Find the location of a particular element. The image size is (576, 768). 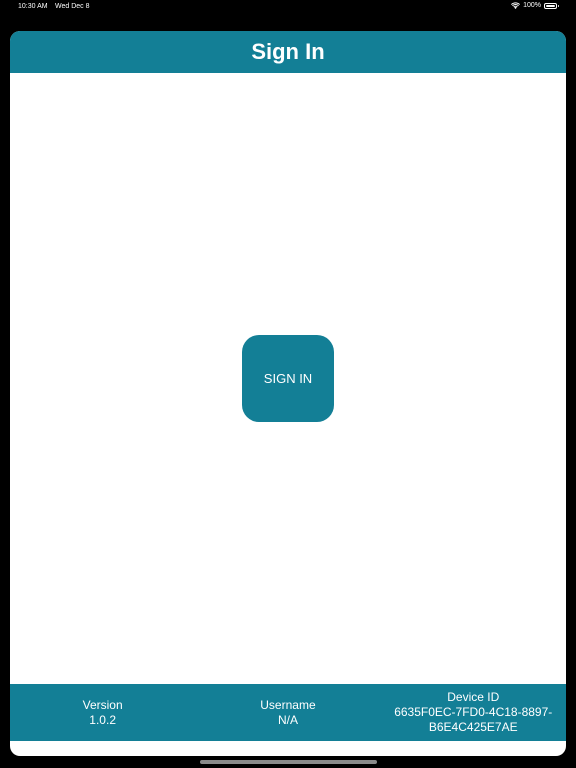

status-date: Wed Dec 8 is located at coordinates (72, 6).